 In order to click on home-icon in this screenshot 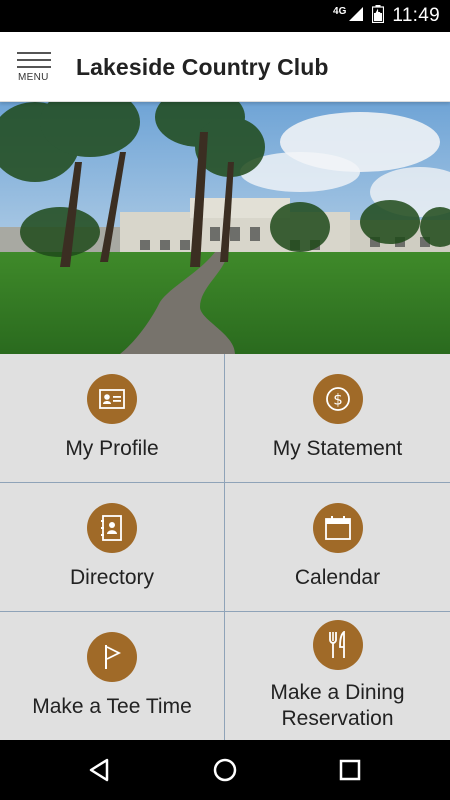, I will do `click(225, 770)`.